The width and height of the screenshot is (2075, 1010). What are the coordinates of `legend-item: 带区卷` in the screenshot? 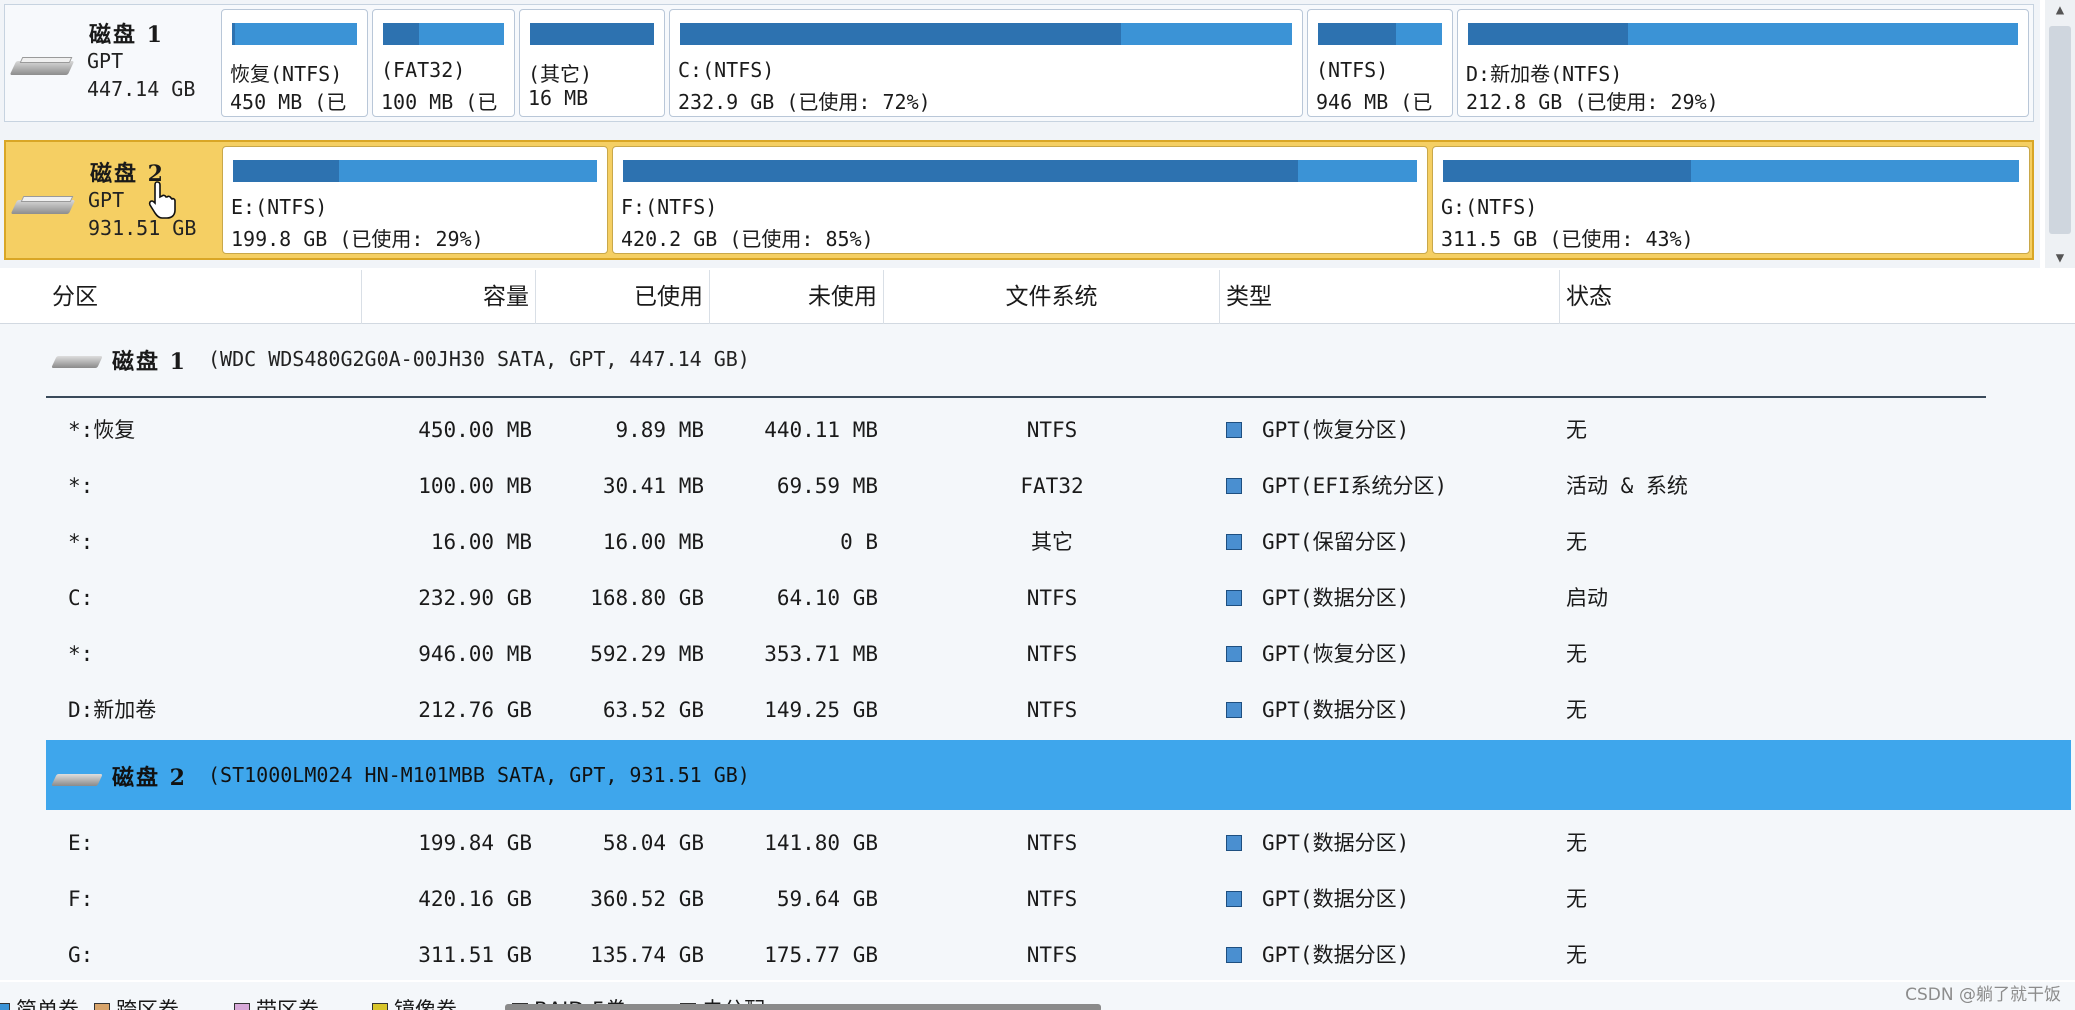 It's located at (276, 1002).